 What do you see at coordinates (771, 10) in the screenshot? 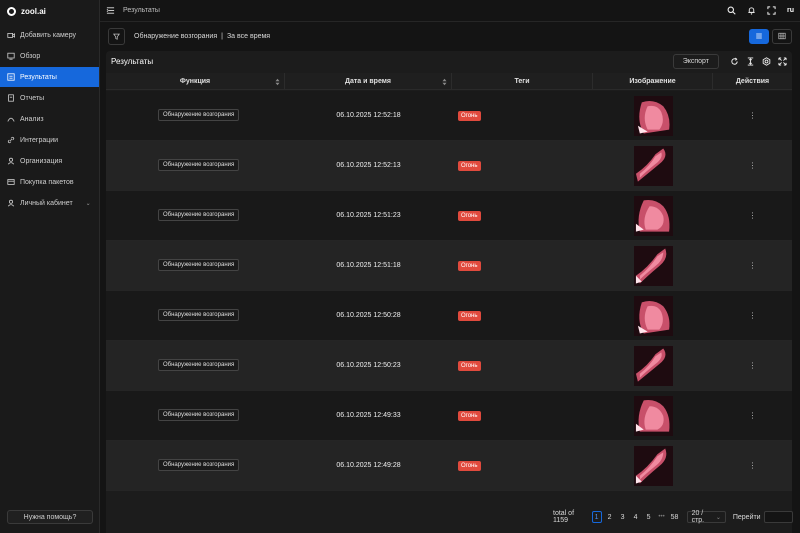
I see `fullscreen-icon` at bounding box center [771, 10].